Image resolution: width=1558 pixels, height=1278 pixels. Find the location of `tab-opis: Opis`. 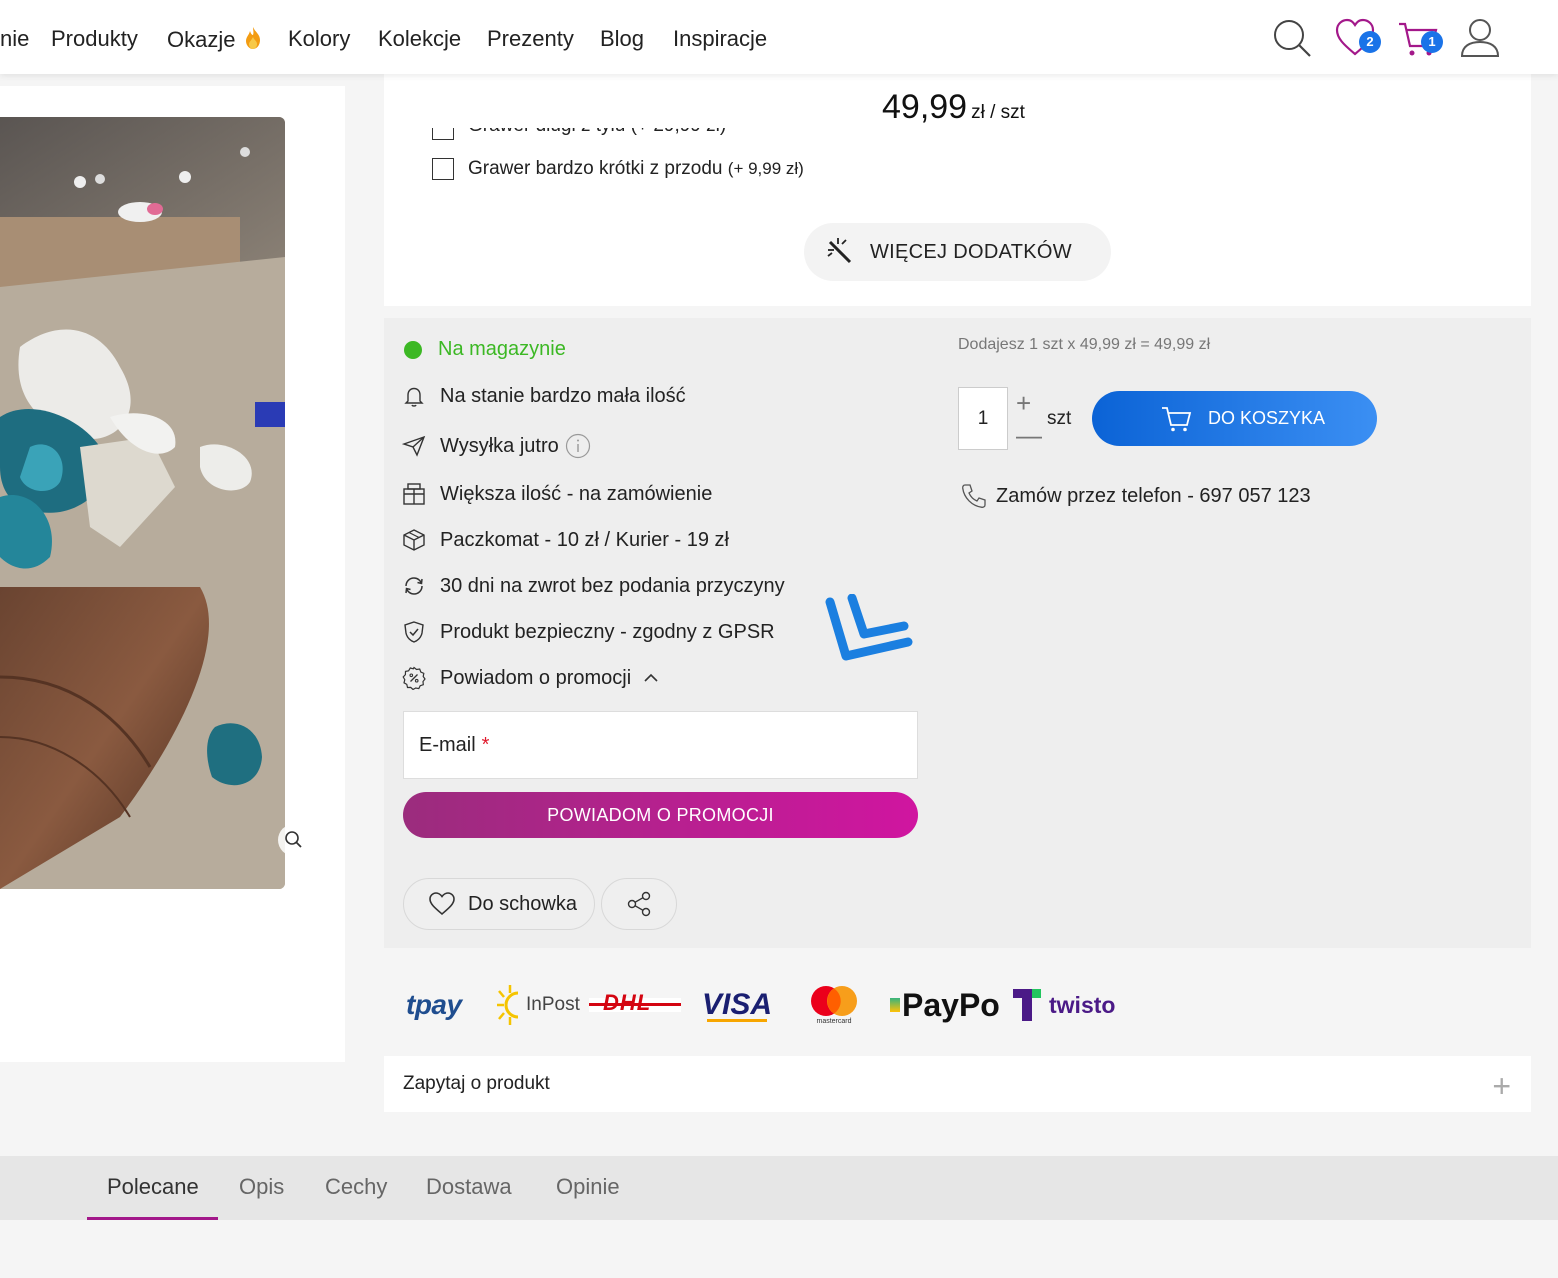

tab-opis: Opis is located at coordinates (261, 1187).